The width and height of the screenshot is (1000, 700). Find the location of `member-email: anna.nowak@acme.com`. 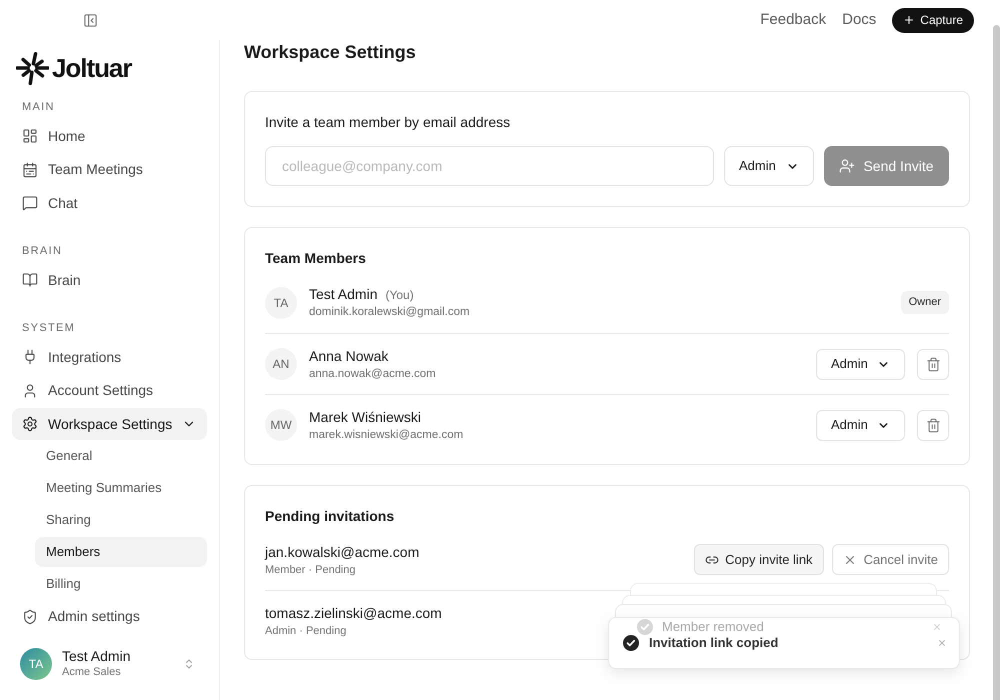

member-email: anna.nowak@acme.com is located at coordinates (372, 374).